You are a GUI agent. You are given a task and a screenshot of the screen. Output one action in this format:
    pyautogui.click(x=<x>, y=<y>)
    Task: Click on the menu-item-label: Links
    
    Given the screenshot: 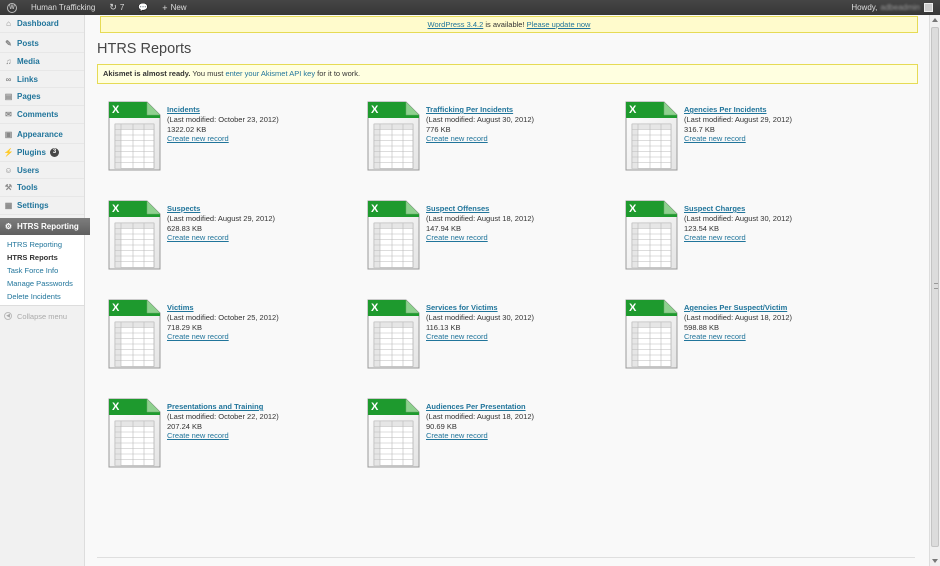 What is the action you would take?
    pyautogui.click(x=27, y=79)
    